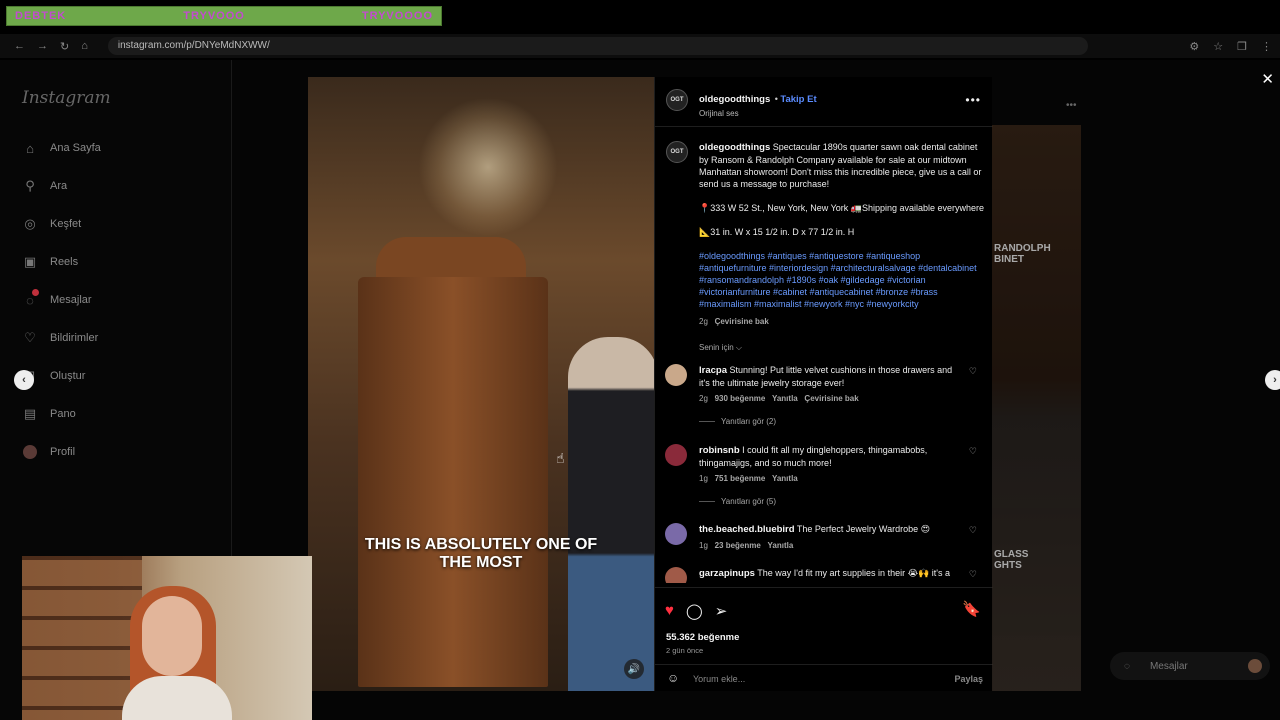 This screenshot has height=720, width=1280. I want to click on post-dimensions: 📐31 in. W x 15 1/2 in. D x 77 1/2 in. H, so click(777, 232).